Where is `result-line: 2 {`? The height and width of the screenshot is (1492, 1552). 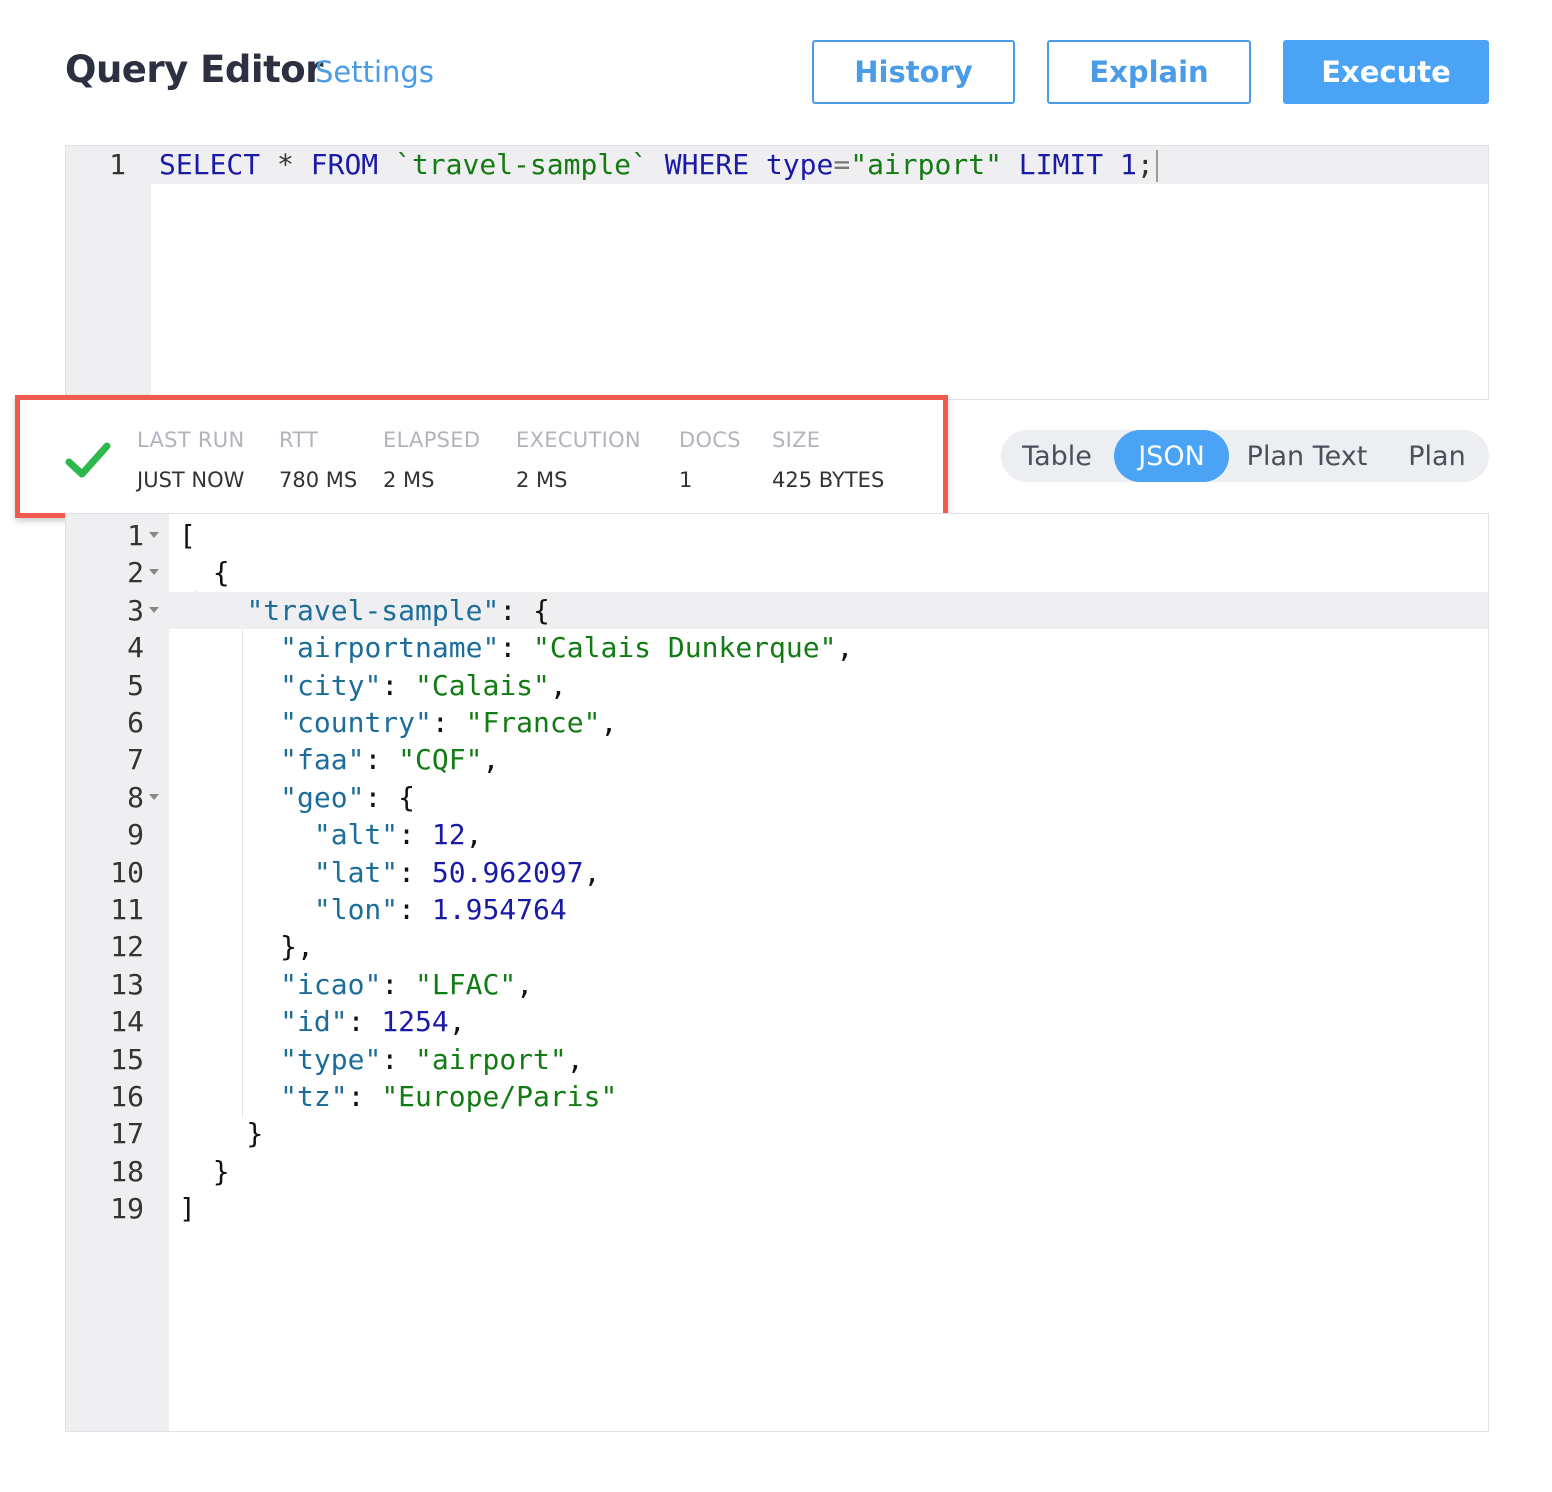
result-line: 2 { is located at coordinates (777, 572).